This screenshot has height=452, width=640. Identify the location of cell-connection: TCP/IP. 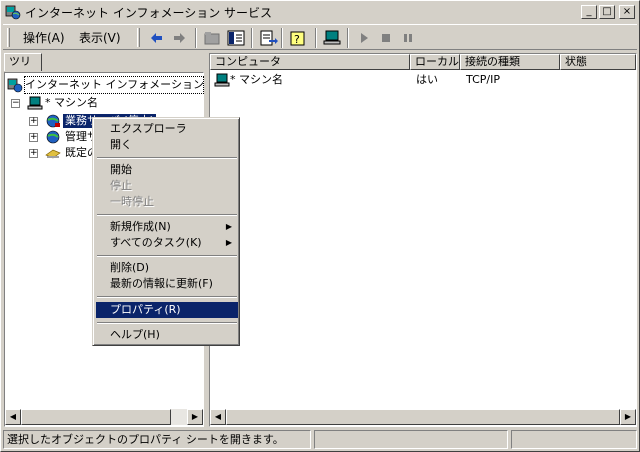
(483, 79).